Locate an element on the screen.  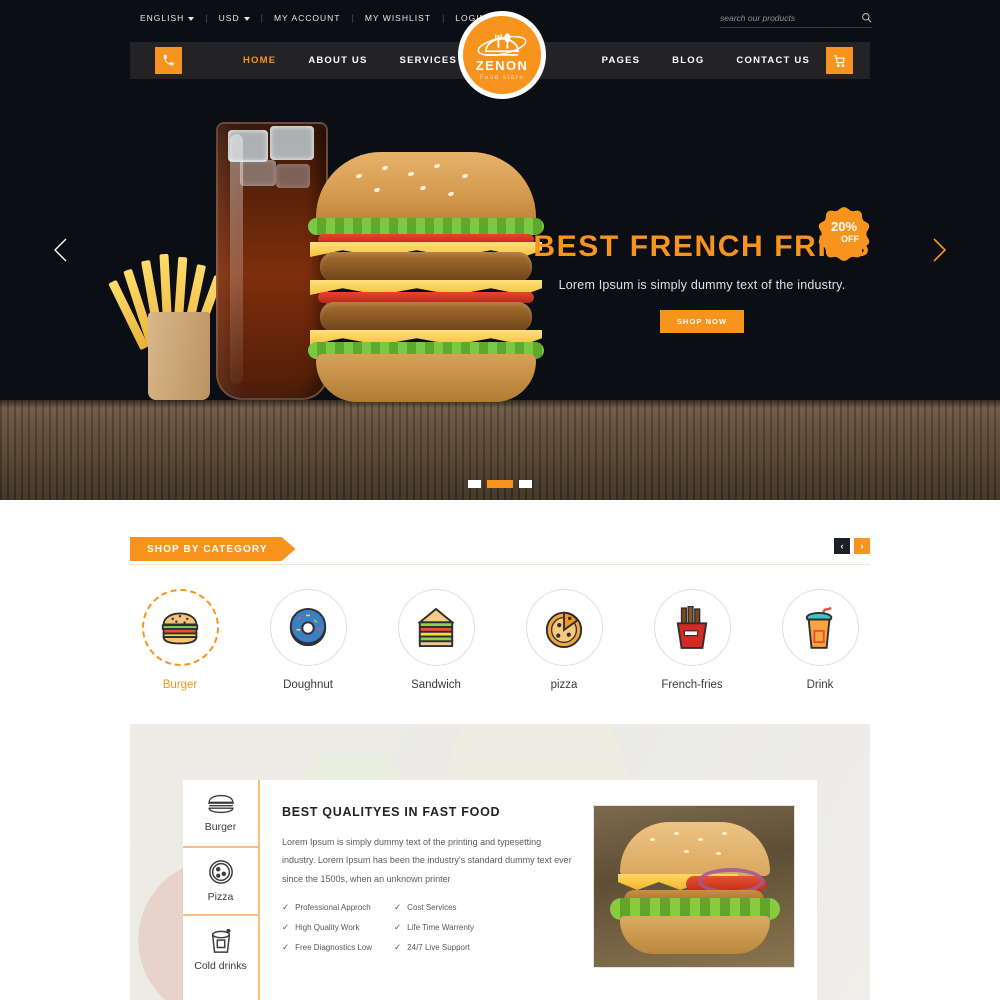
hero-next-button is located at coordinates (939, 250).